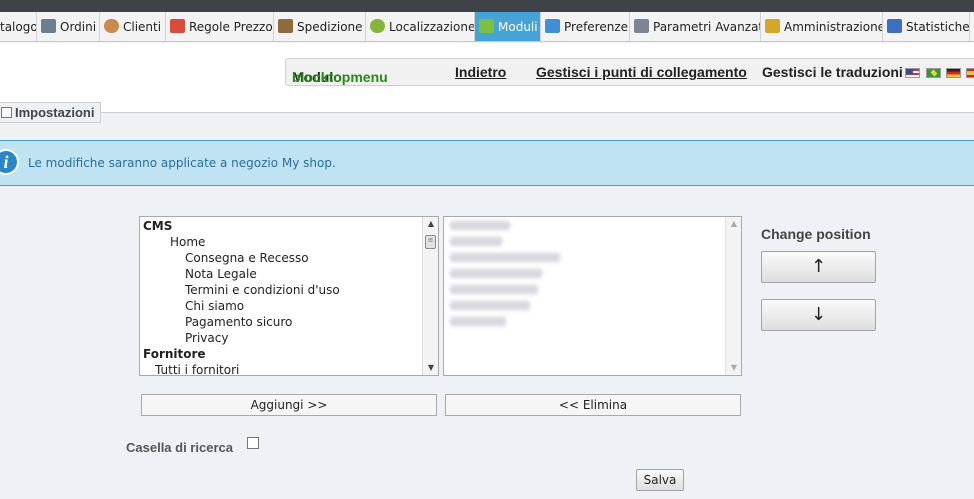  I want to click on br-flag-diamond, so click(934, 73).